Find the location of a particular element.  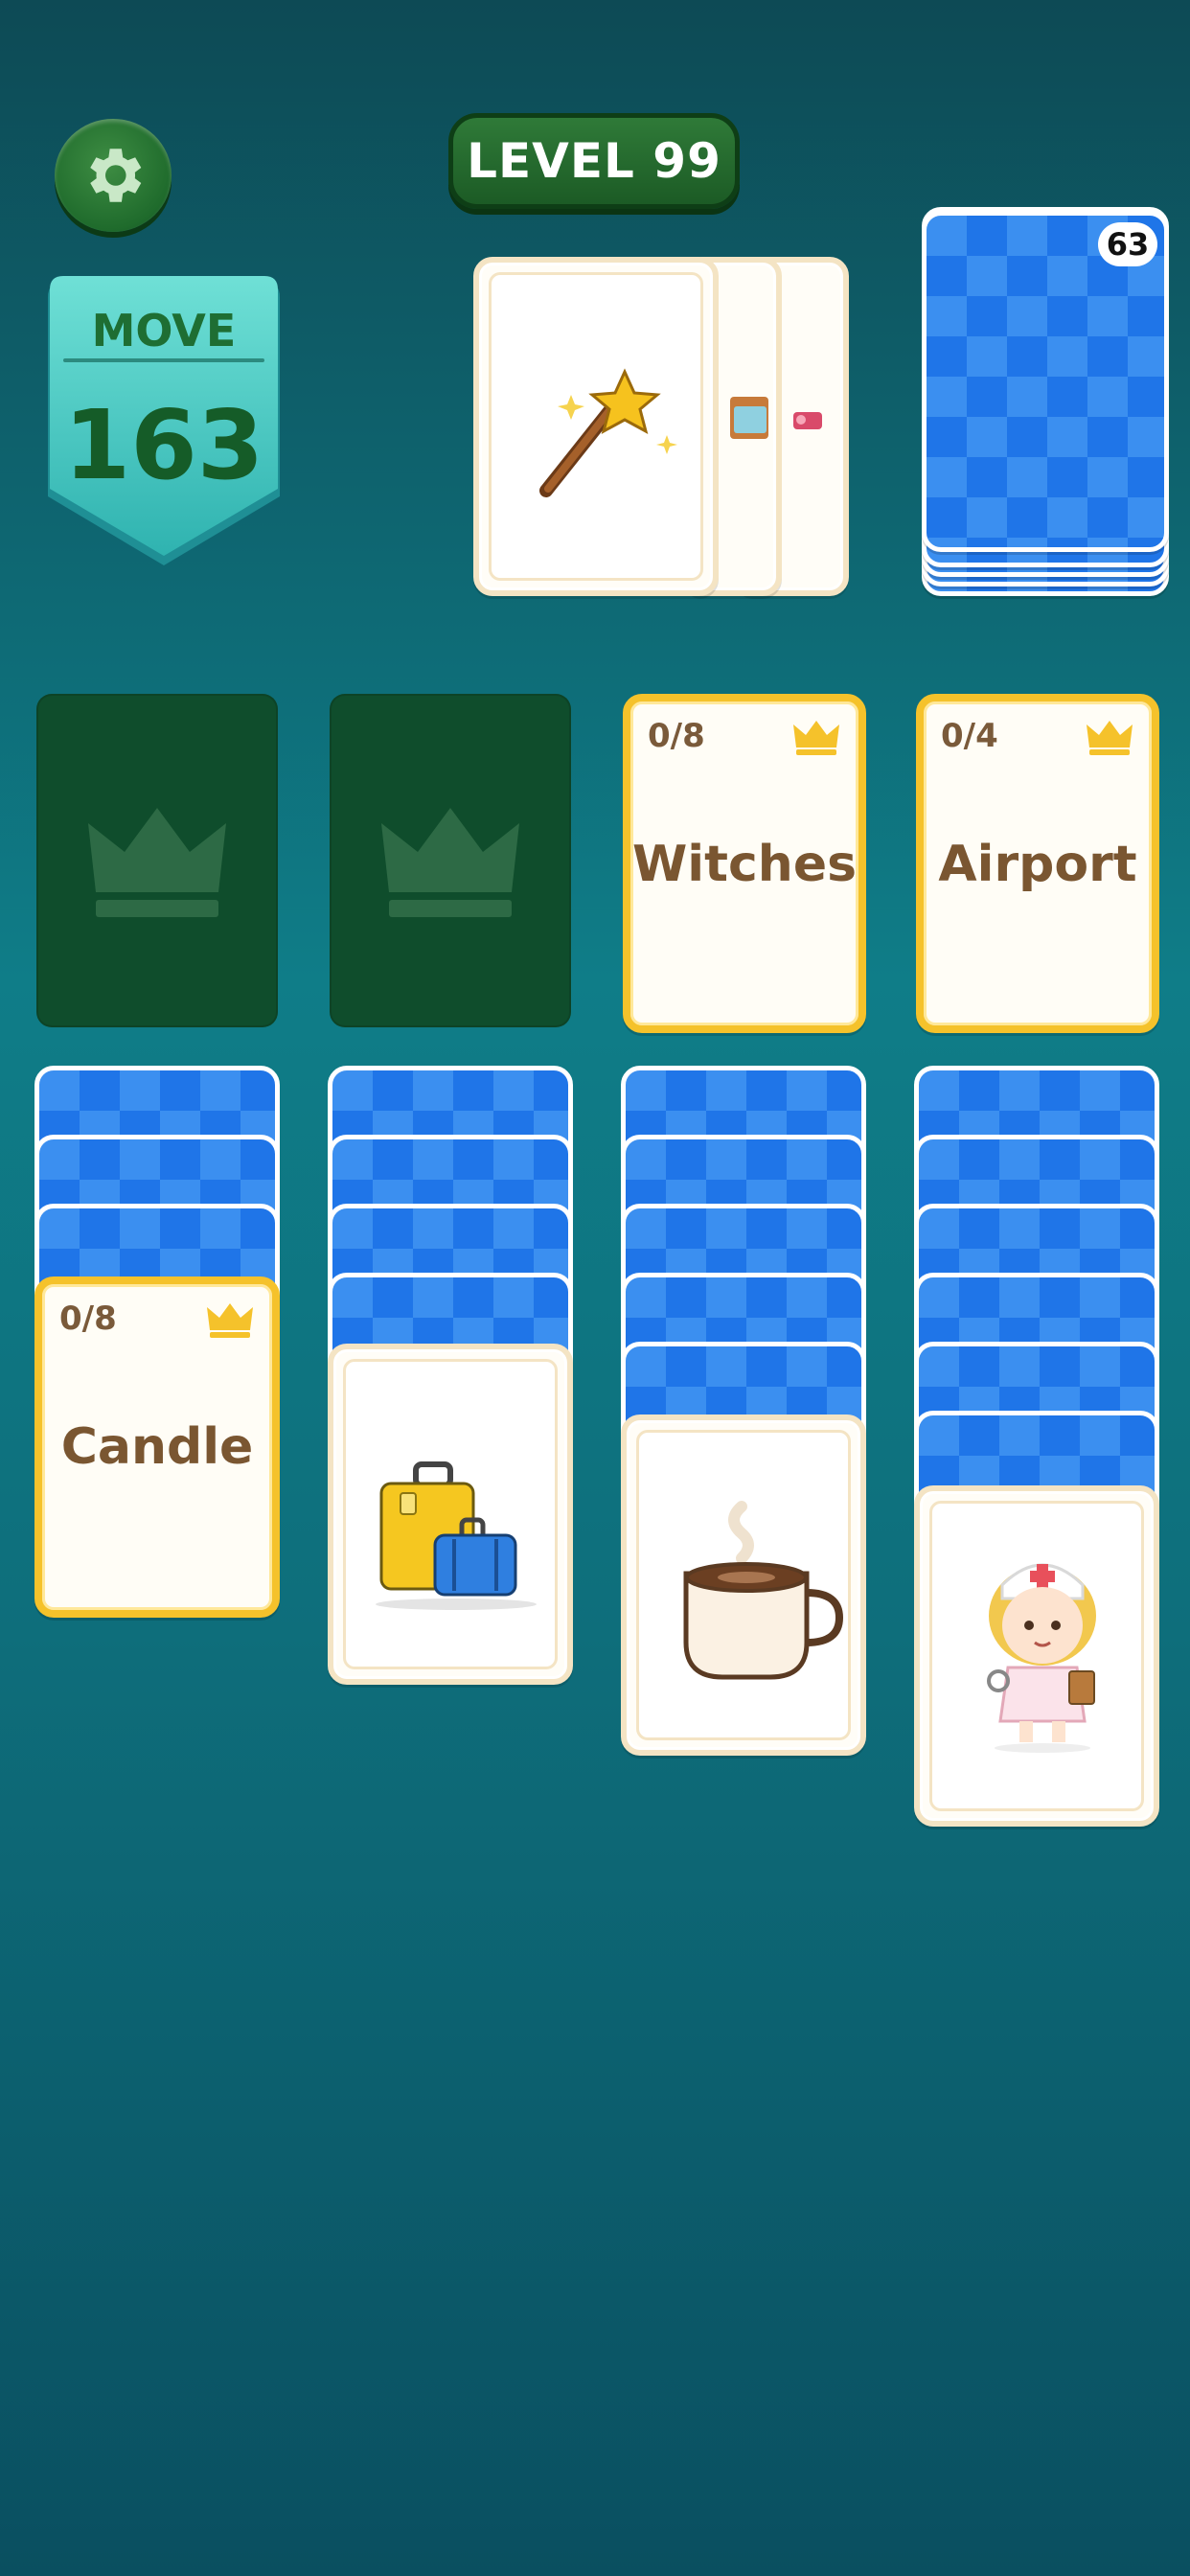

deck-count-badge: 63 is located at coordinates (1128, 244).